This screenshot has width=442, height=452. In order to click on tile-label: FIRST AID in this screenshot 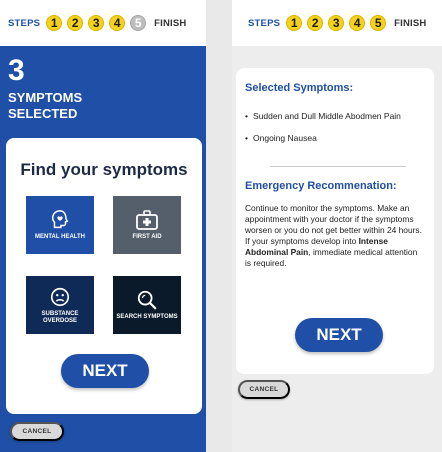, I will do `click(147, 237)`.